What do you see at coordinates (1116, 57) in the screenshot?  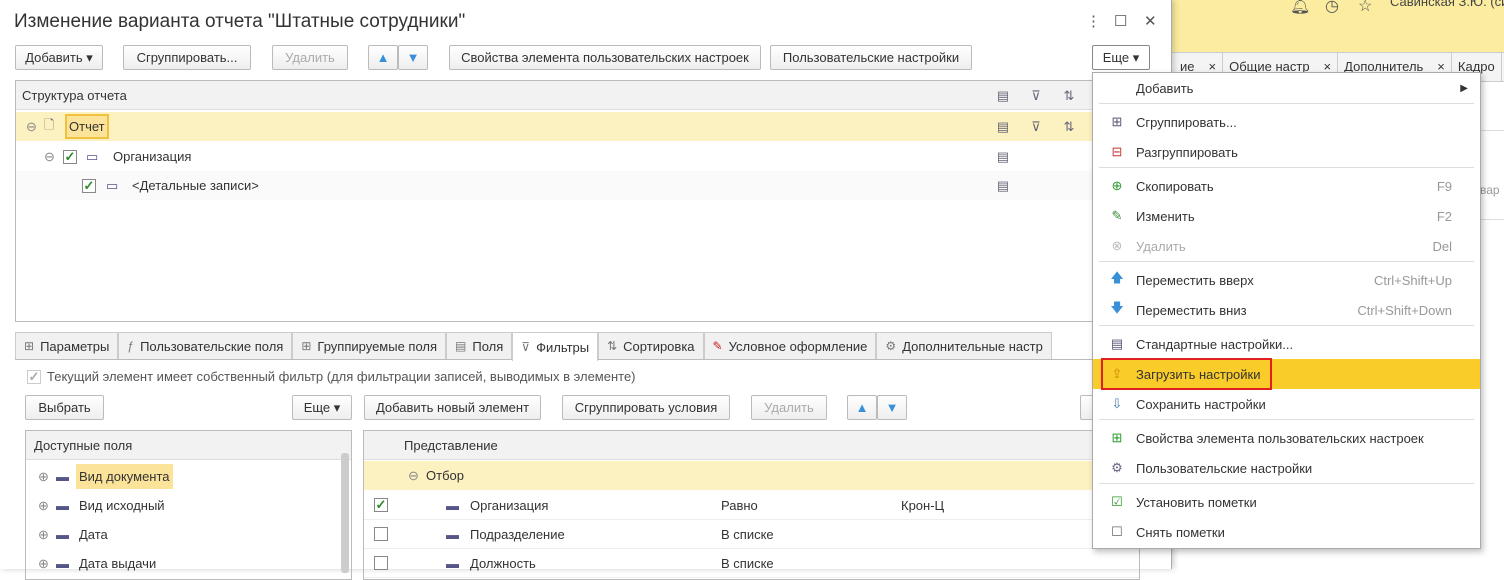 I see `label: Еще` at bounding box center [1116, 57].